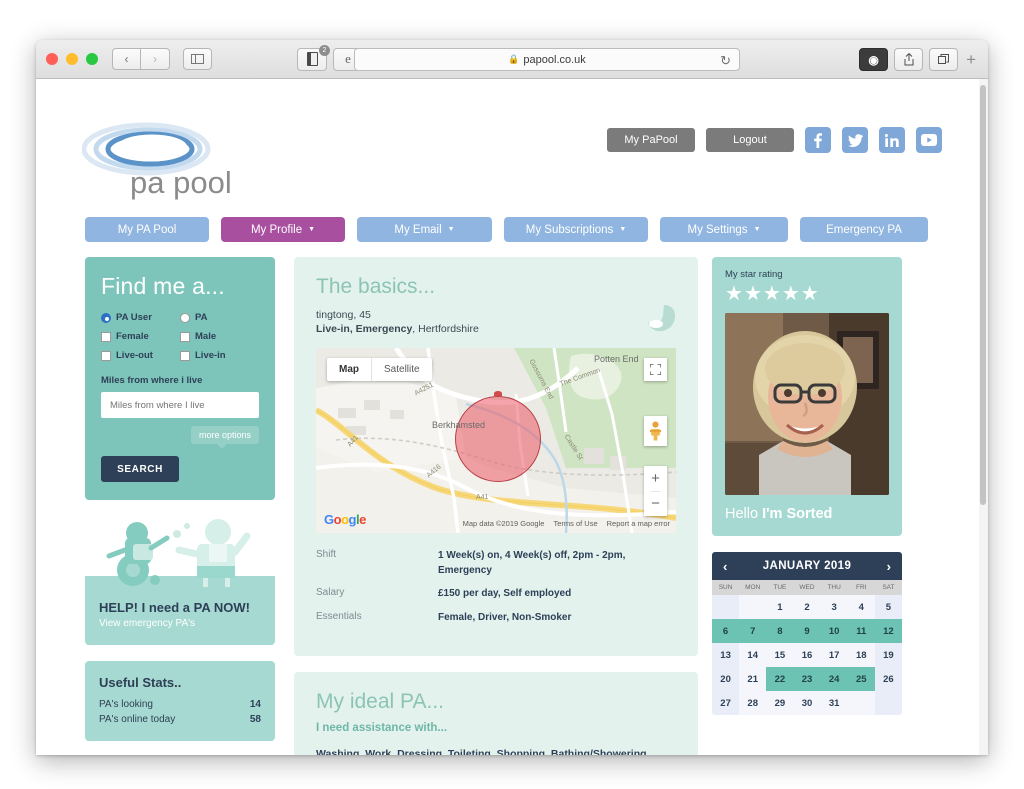 The height and width of the screenshot is (789, 1024). What do you see at coordinates (807, 655) in the screenshot?
I see `calendar-day: 16` at bounding box center [807, 655].